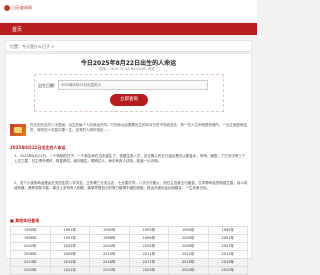  What do you see at coordinates (188, 230) in the screenshot?
I see `year-link: 1994年` at bounding box center [188, 230].